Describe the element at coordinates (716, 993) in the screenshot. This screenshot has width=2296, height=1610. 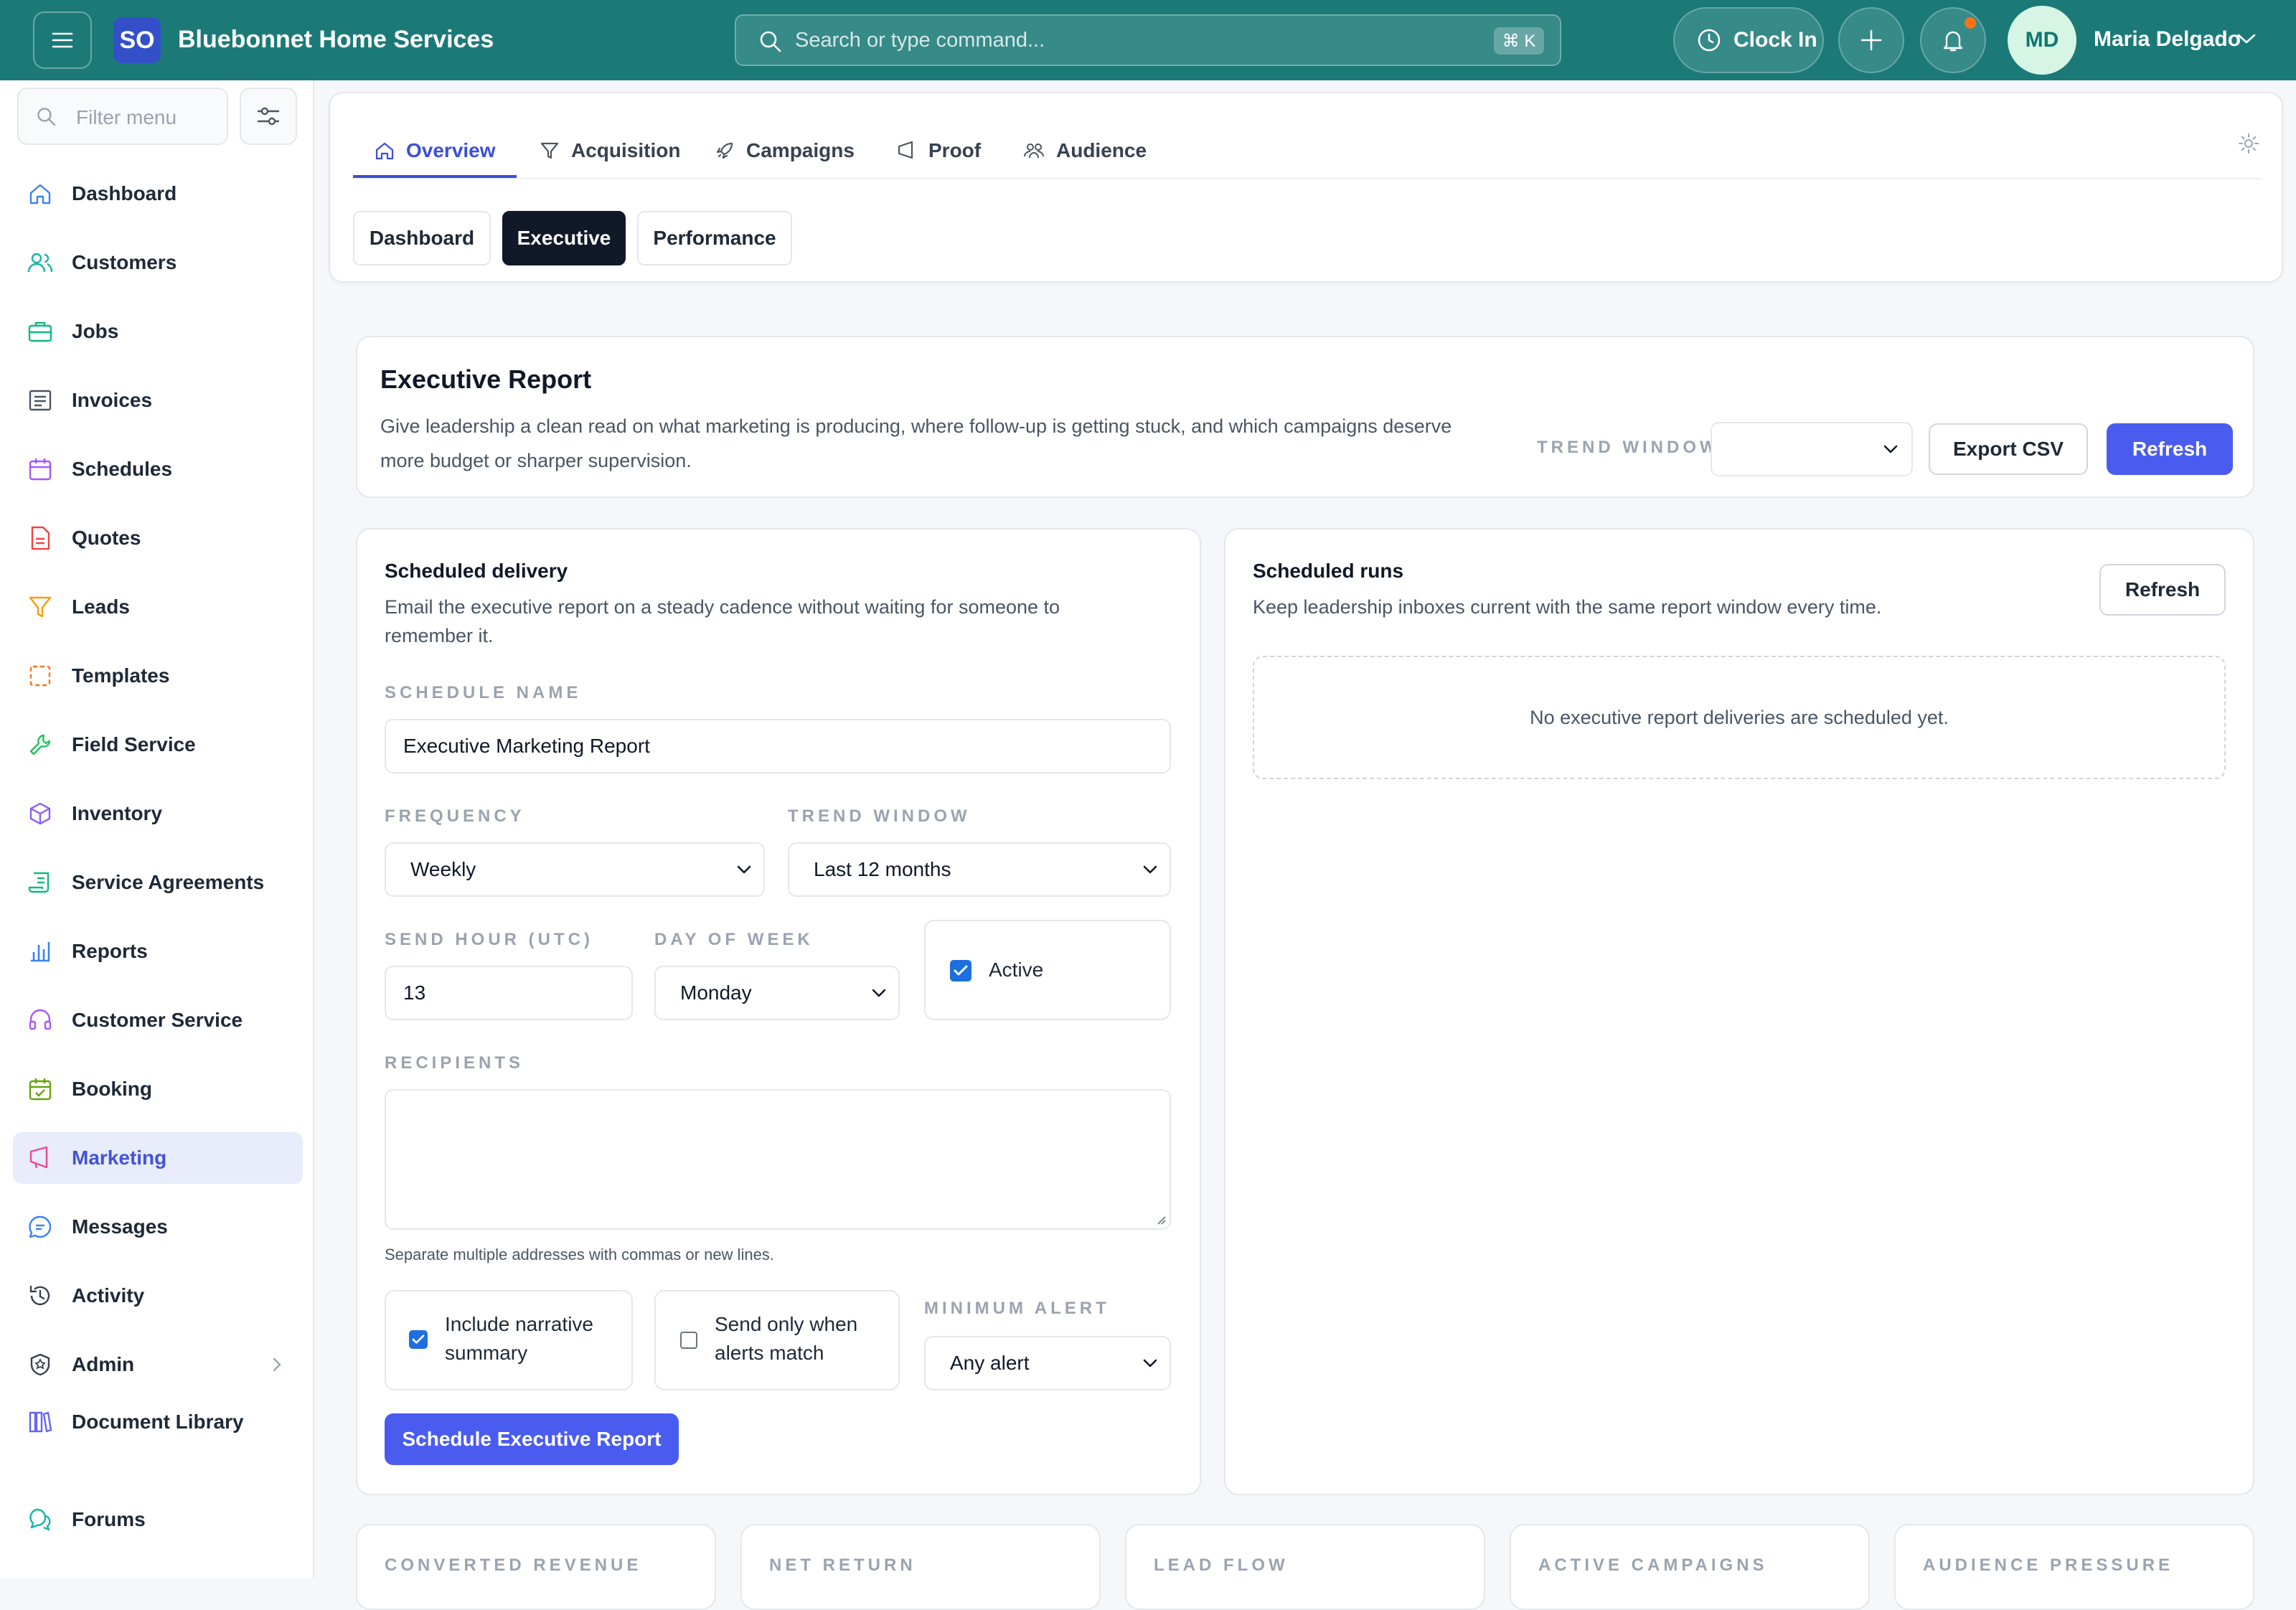
I see `day-of-week-value: Monday` at that location.